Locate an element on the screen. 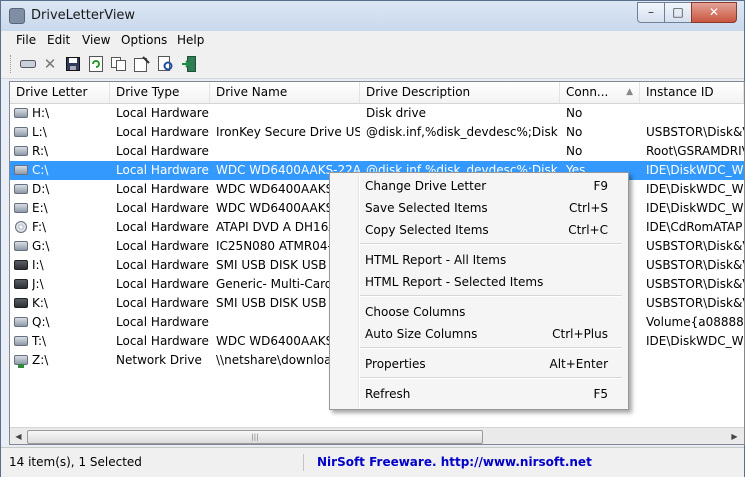 The image size is (745, 477). menu-bar: File Edit View Options Help is located at coordinates (372, 41).